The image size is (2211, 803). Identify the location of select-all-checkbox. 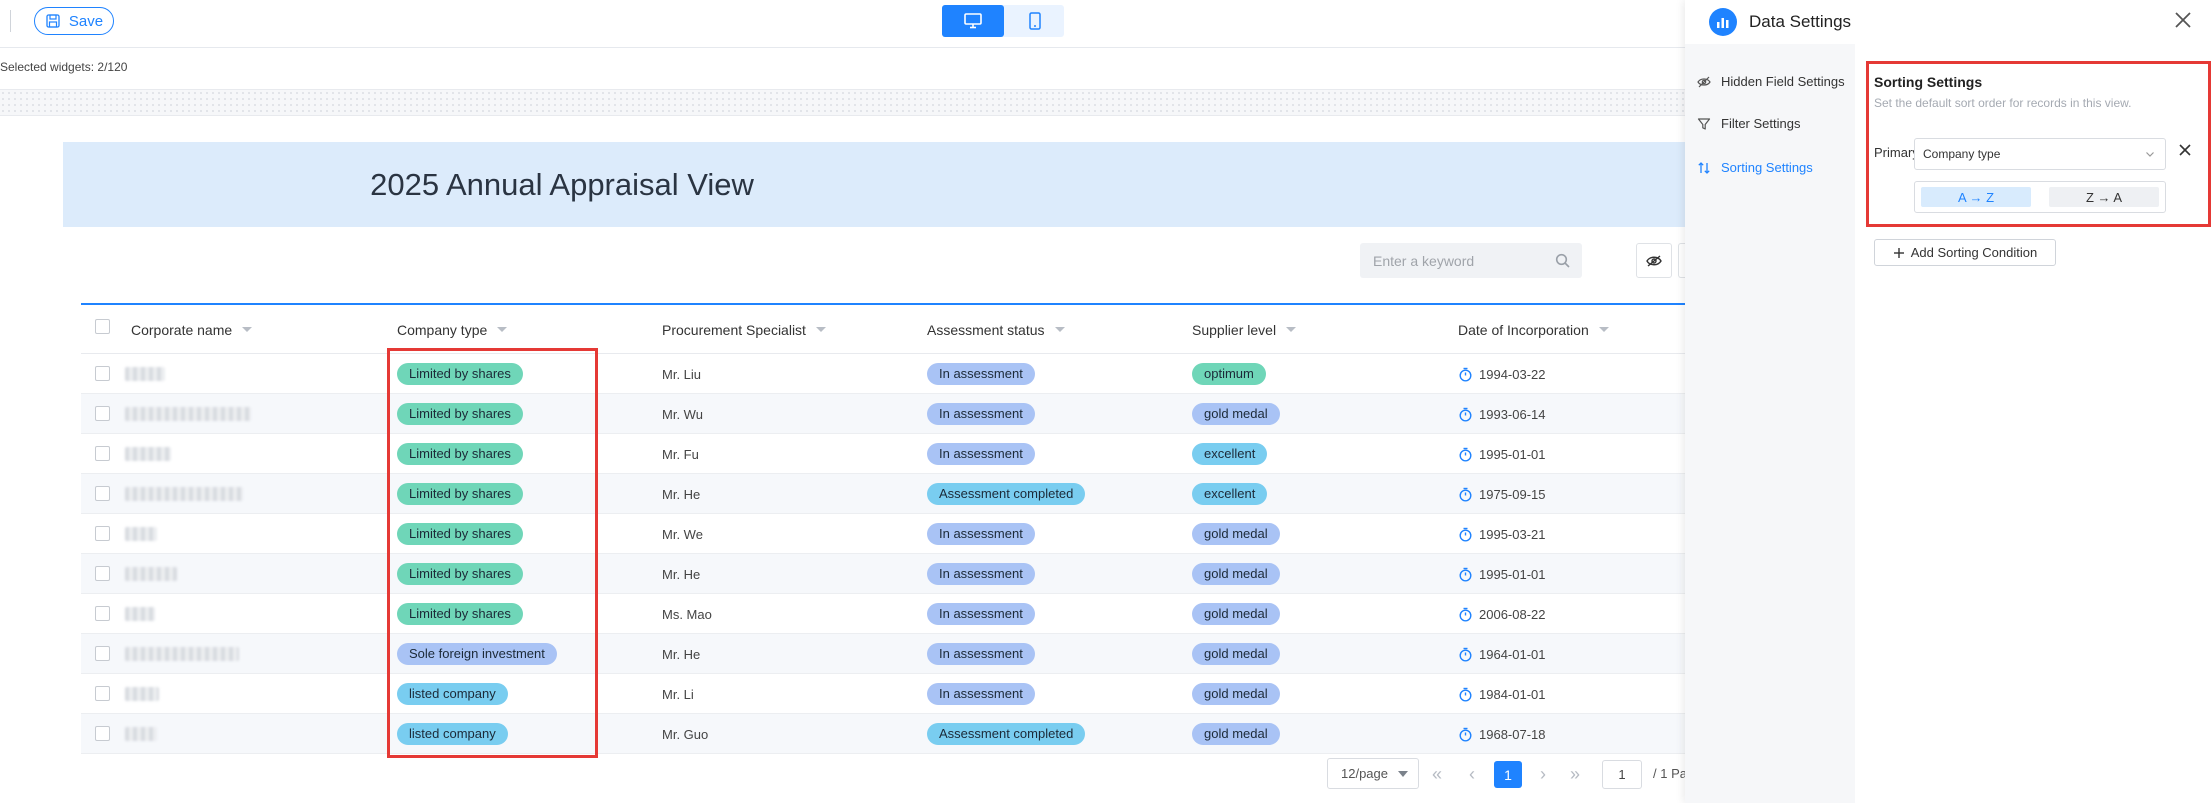
(102, 326).